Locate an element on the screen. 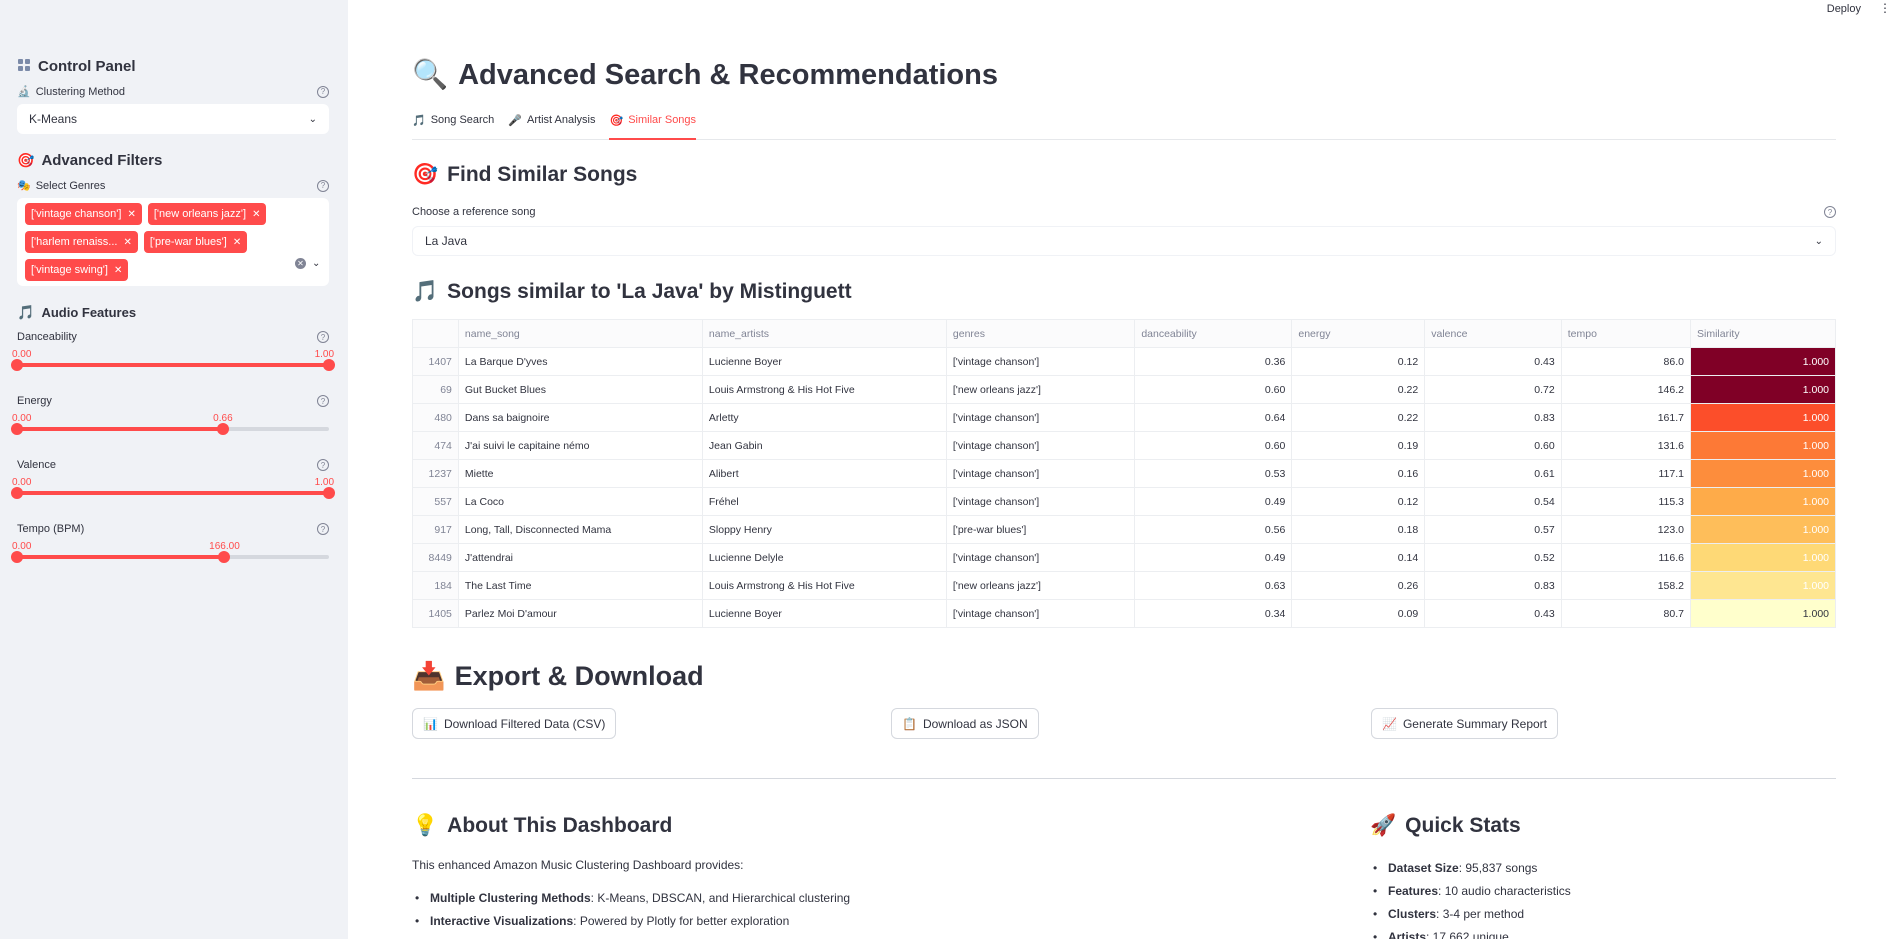 This screenshot has width=1899, height=939. text-cell: ['vintage chanson'] is located at coordinates (1040, 557).